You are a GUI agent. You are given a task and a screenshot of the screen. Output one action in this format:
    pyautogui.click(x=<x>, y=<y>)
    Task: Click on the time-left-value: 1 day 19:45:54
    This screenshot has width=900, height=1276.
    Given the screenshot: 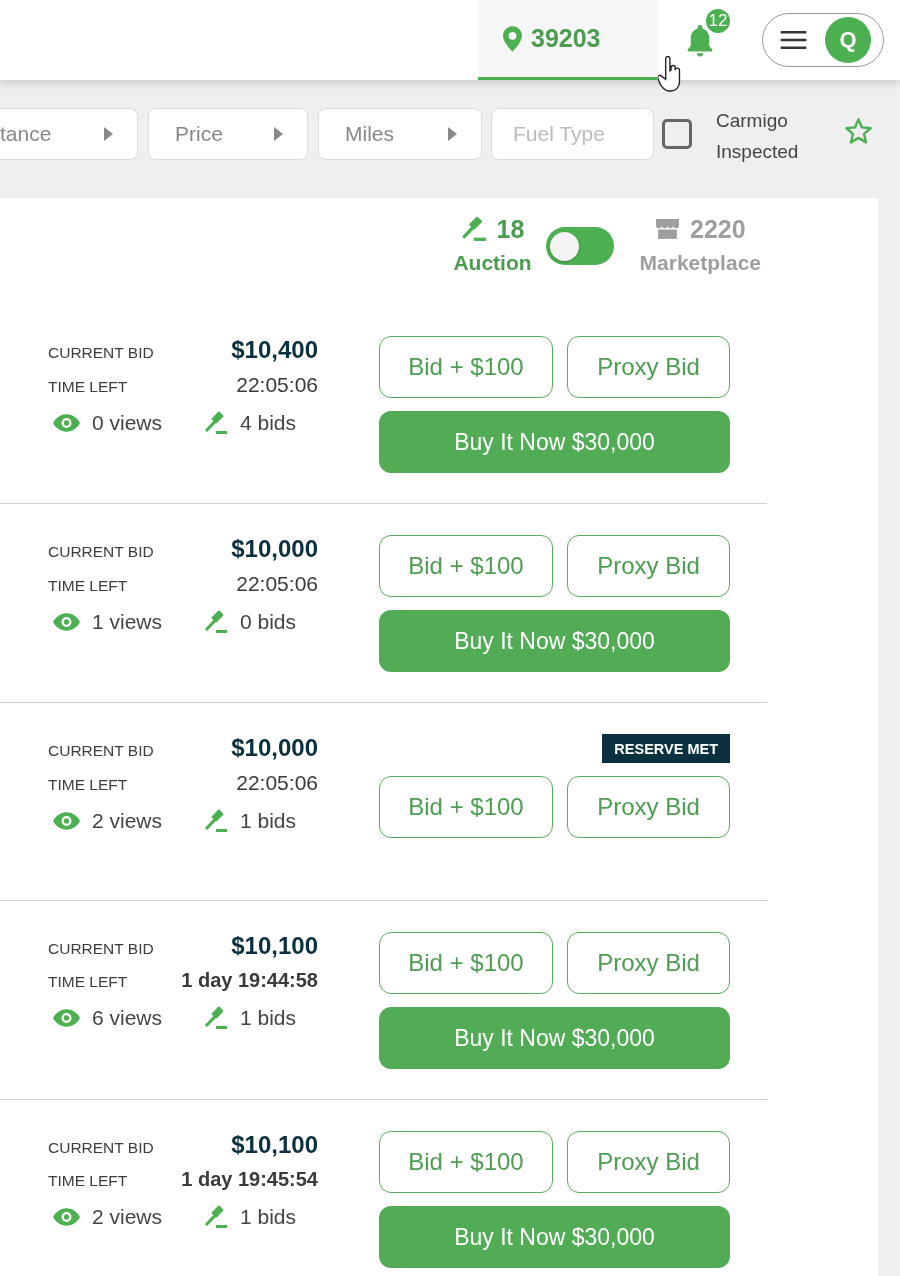 What is the action you would take?
    pyautogui.click(x=249, y=1179)
    